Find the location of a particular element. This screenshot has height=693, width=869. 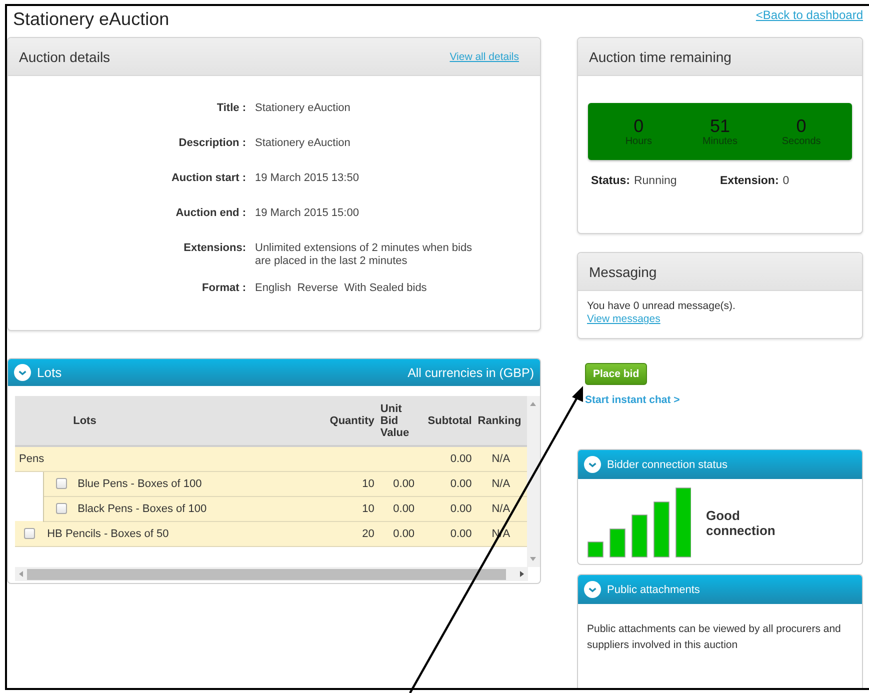

panel-title: Lots is located at coordinates (49, 372).